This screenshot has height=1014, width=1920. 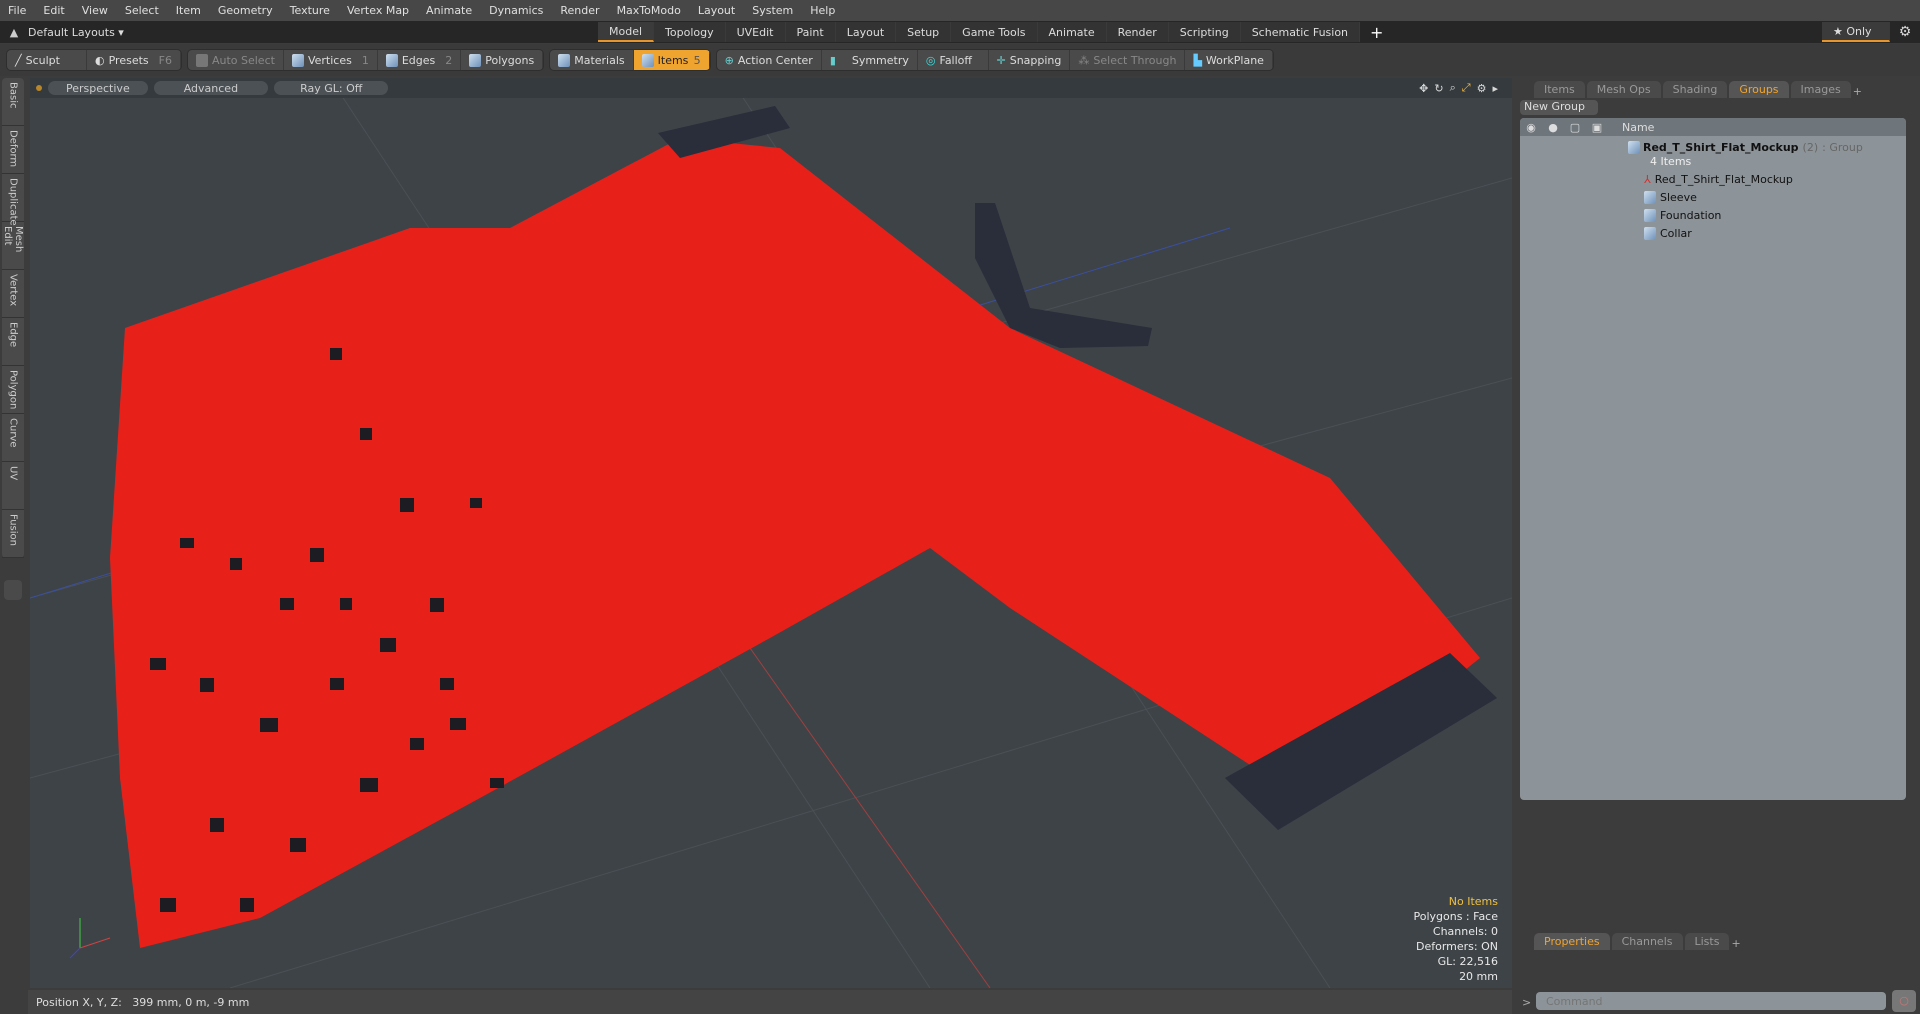 I want to click on locator-icon: ⅄, so click(x=1647, y=179).